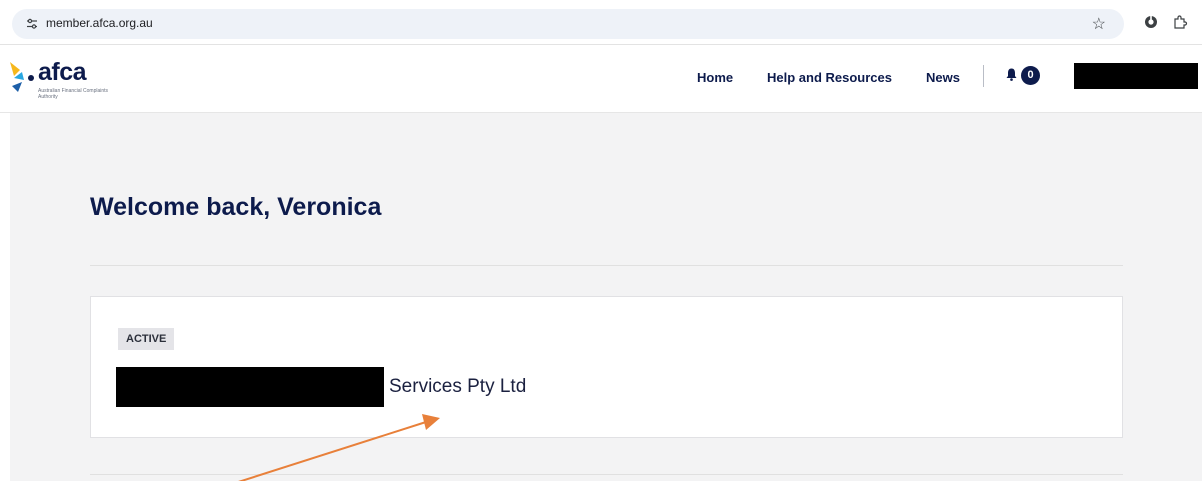  What do you see at coordinates (32, 24) in the screenshot?
I see `site-info-icon` at bounding box center [32, 24].